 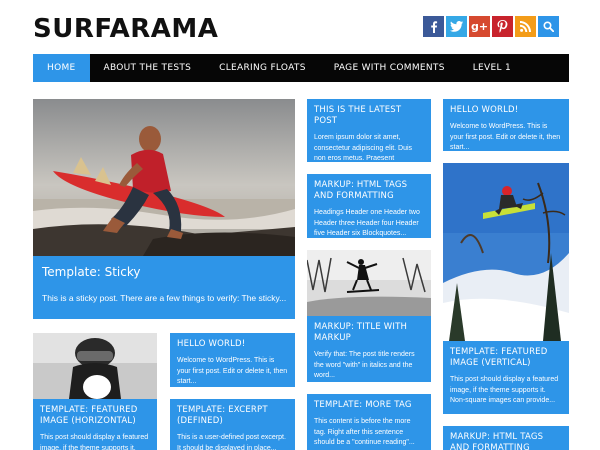 What do you see at coordinates (369, 283) in the screenshot?
I see `skateboarder-image` at bounding box center [369, 283].